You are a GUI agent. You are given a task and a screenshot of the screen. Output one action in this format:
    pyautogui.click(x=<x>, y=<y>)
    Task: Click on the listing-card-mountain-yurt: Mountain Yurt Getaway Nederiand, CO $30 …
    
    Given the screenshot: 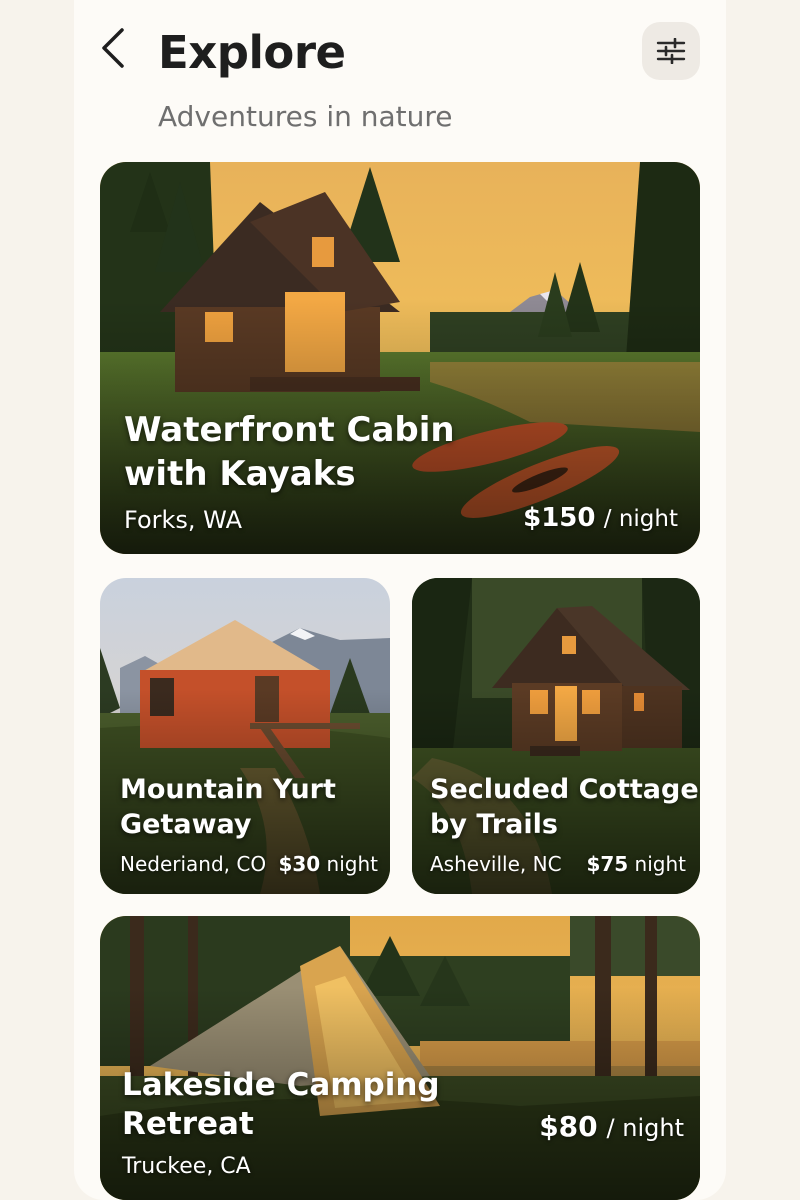 What is the action you would take?
    pyautogui.click(x=245, y=736)
    